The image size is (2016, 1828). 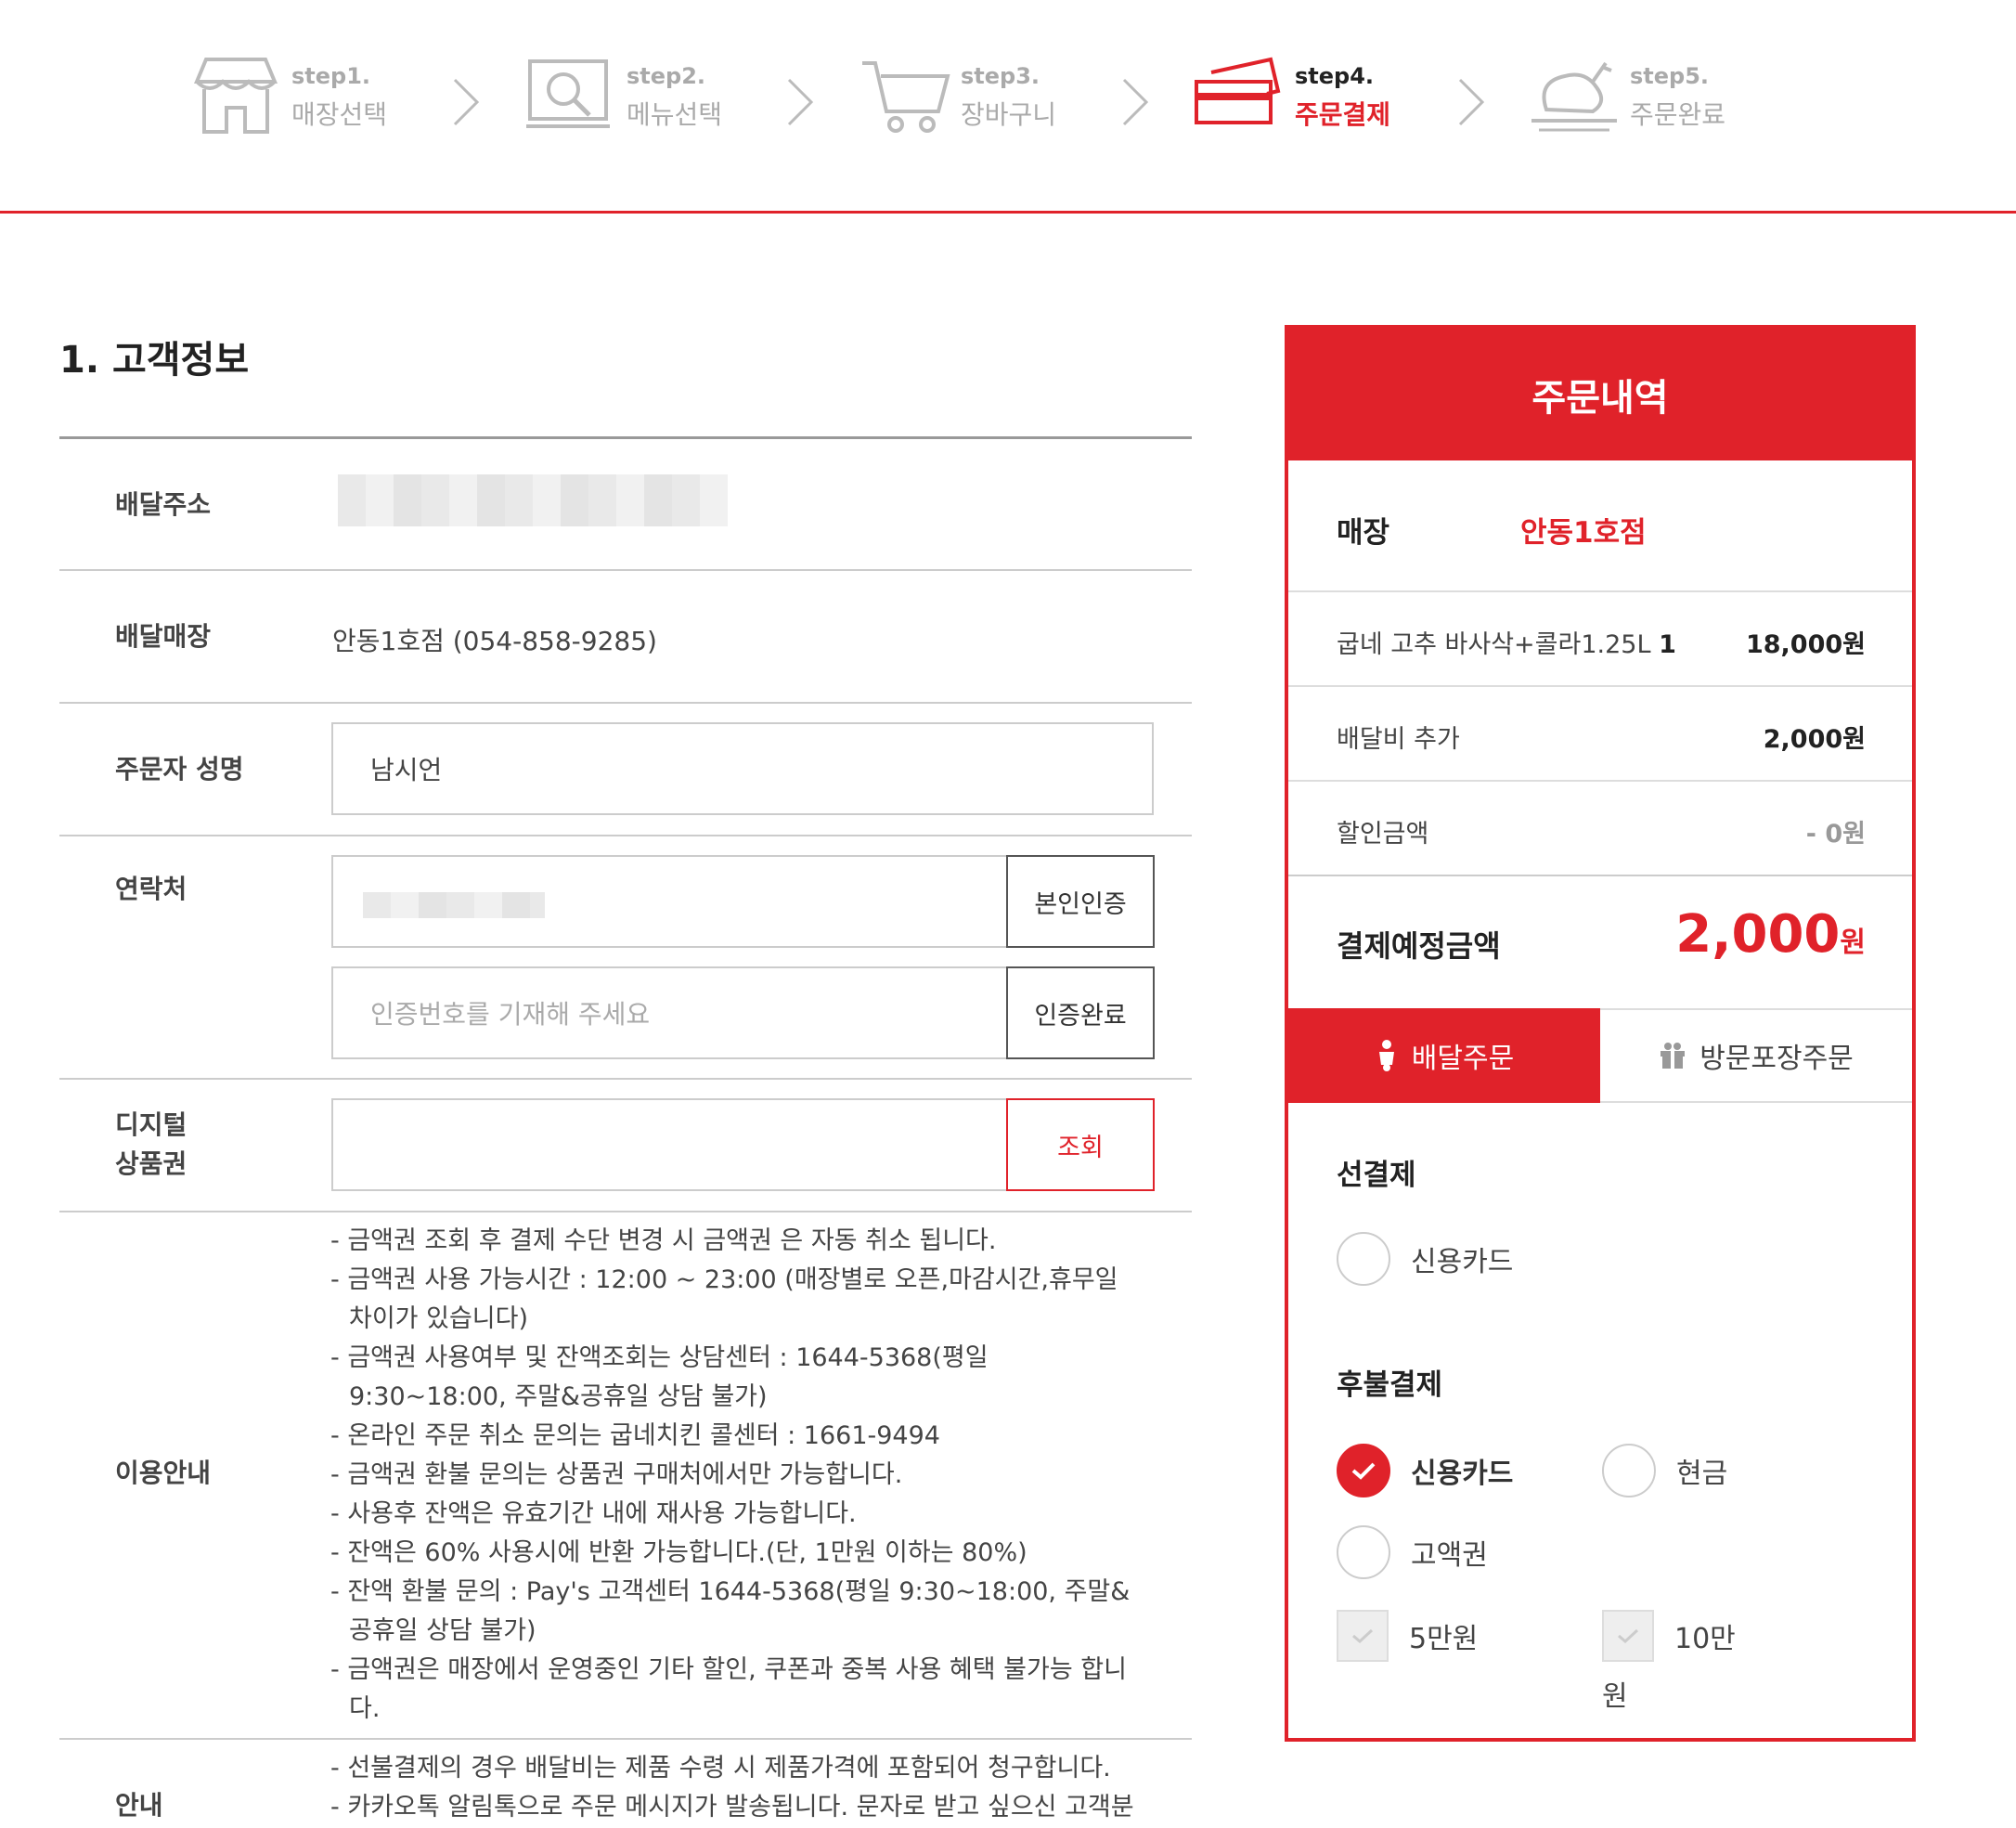 I want to click on usage-notice-label: 이용안내, so click(x=163, y=1473).